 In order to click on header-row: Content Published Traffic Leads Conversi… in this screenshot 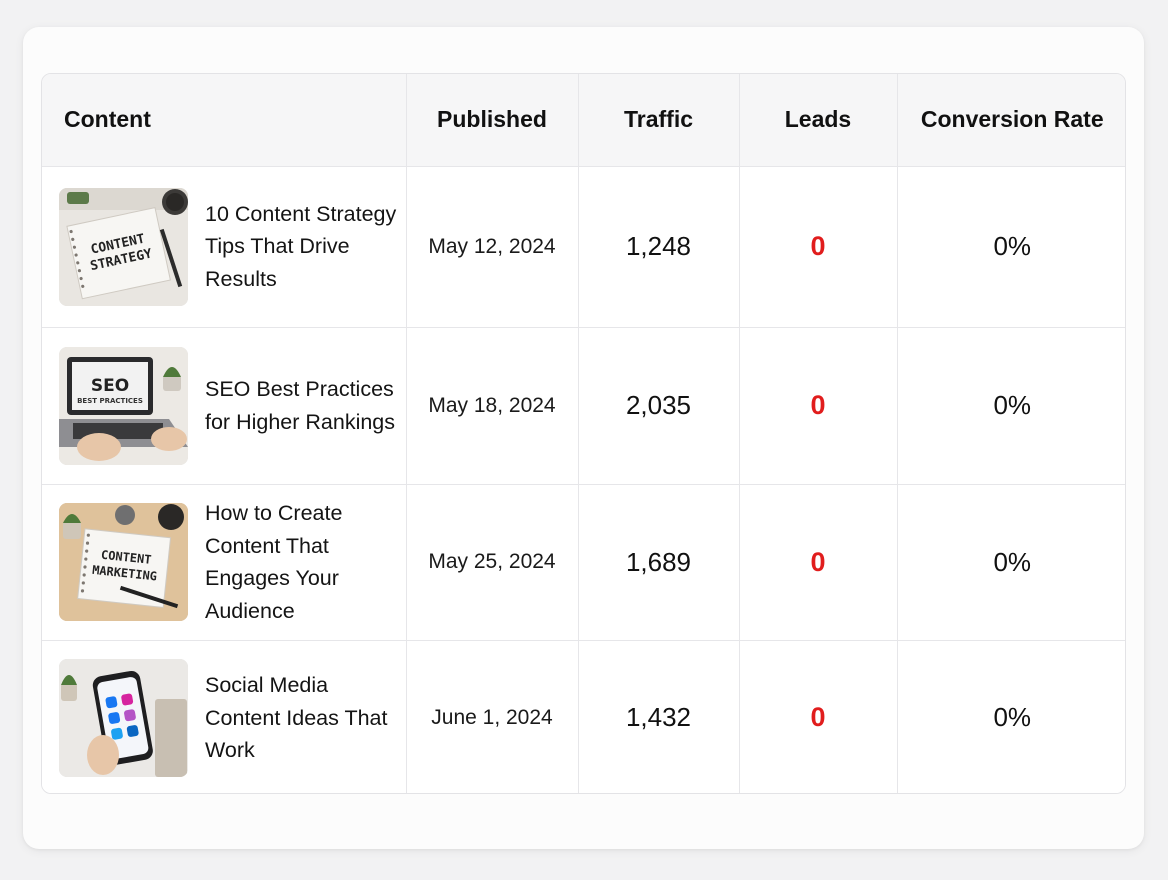, I will do `click(583, 120)`.